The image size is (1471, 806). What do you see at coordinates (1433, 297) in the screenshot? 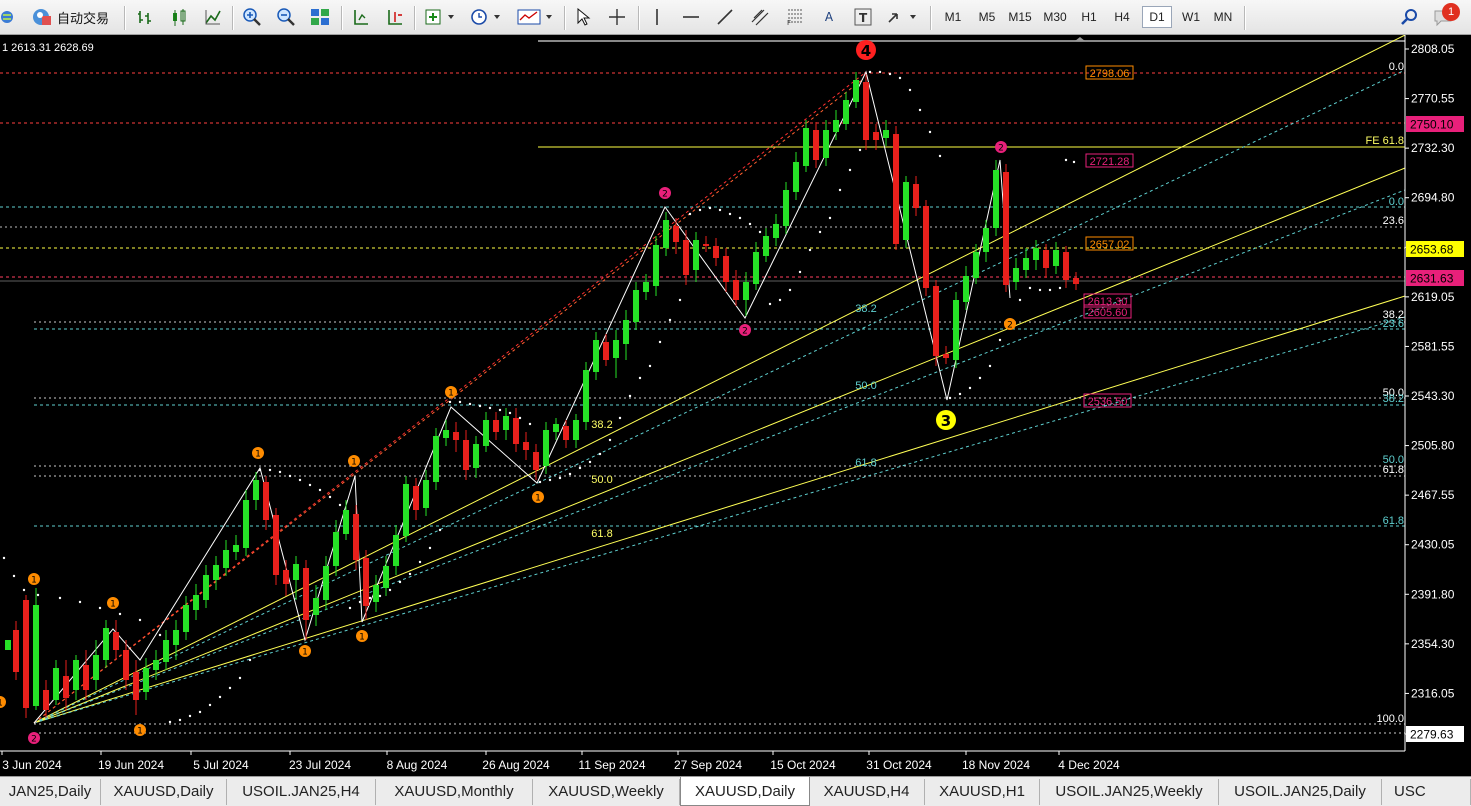
I see `price-tick-label: 2619.05` at bounding box center [1433, 297].